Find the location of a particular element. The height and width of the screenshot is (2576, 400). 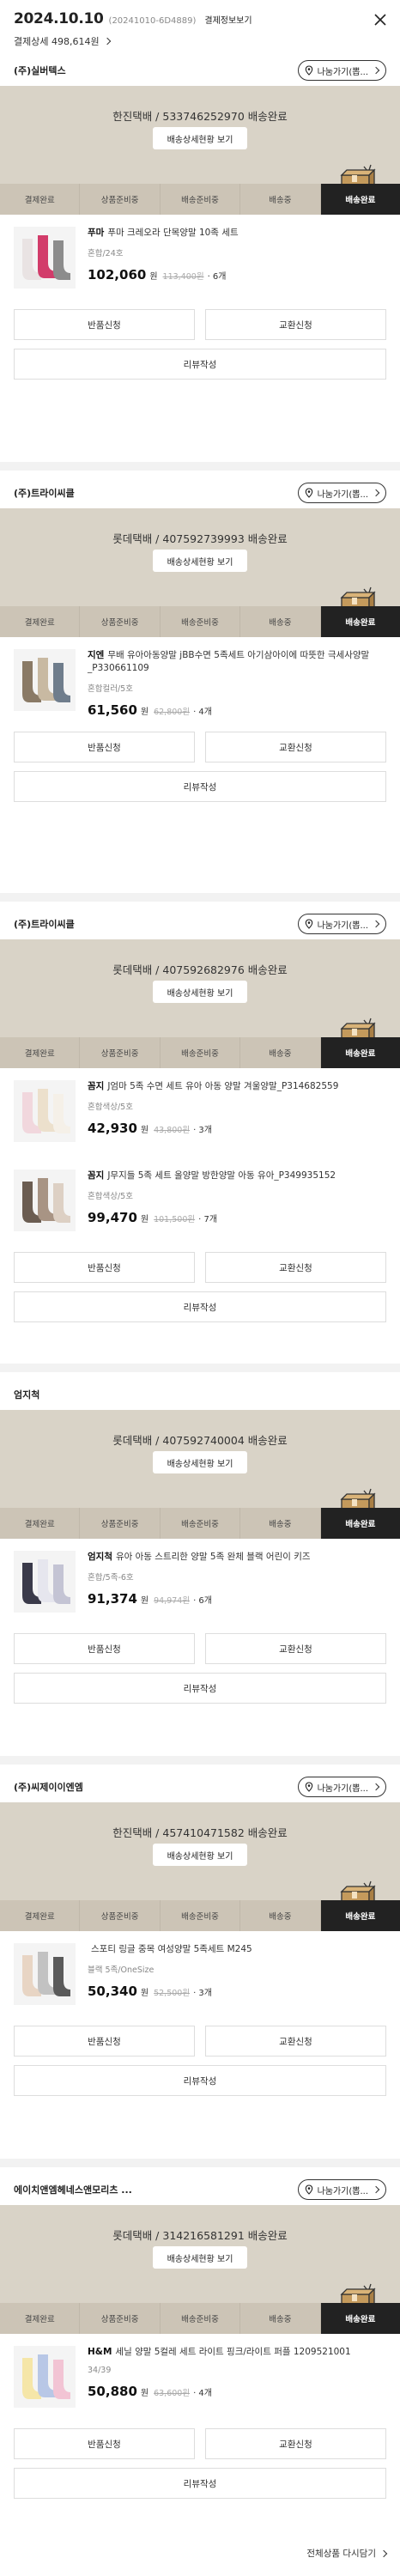

payment-detail-link: 결제정보보기 is located at coordinates (228, 19).